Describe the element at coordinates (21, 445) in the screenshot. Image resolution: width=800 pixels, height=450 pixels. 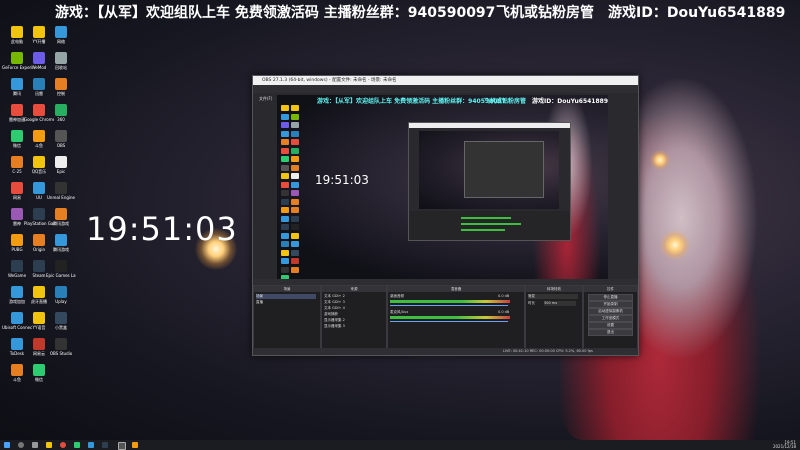
I see `search-icon` at that location.